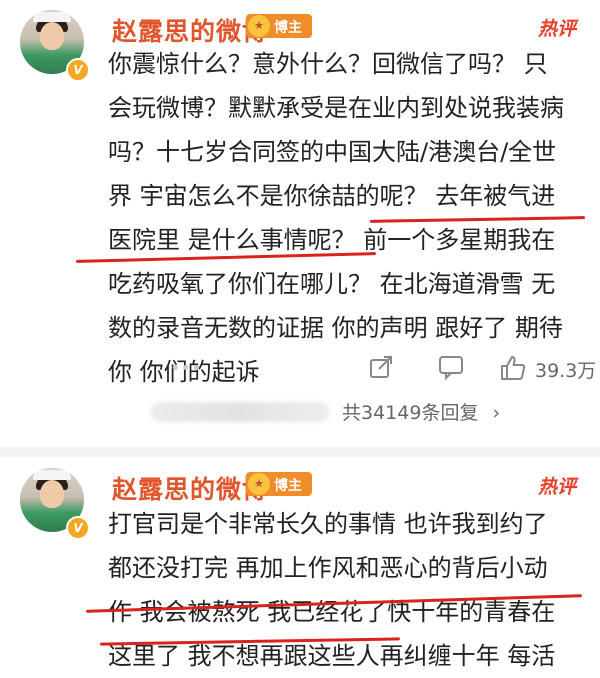 This screenshot has height=678, width=600. I want to click on replies-link: 共34149条回复 ›, so click(370, 413).